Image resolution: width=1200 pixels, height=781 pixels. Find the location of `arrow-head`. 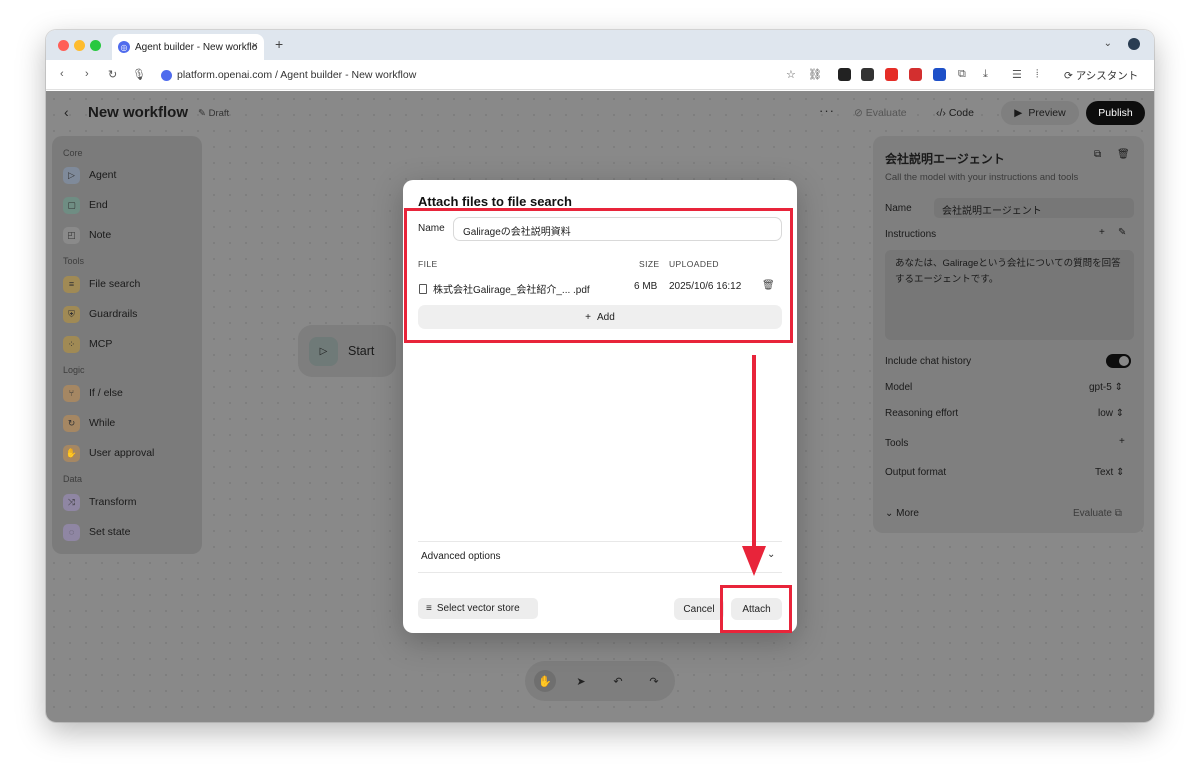

arrow-head is located at coordinates (754, 561).